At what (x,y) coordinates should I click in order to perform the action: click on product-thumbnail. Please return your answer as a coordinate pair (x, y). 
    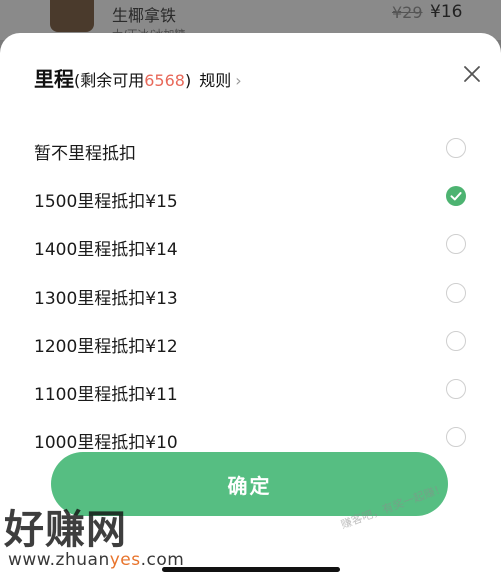
    Looking at the image, I should click on (72, 16).